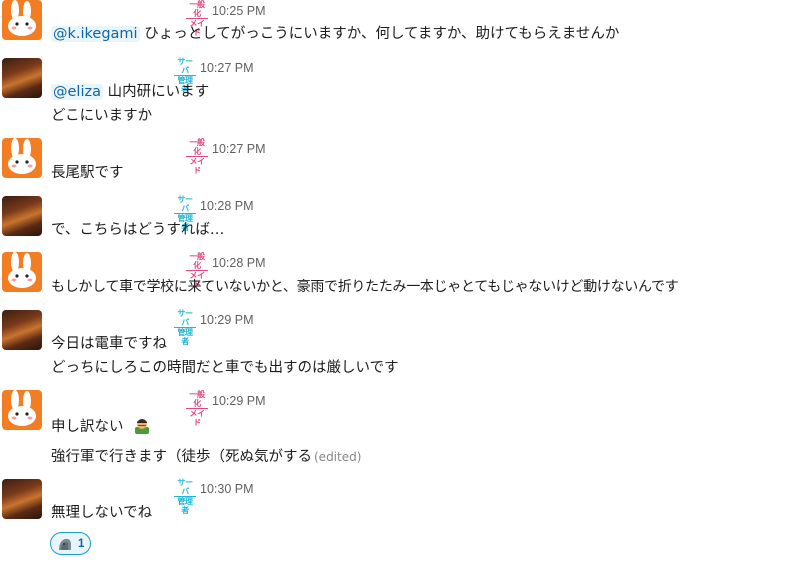 This screenshot has width=792, height=565. I want to click on reaction-pill: 1, so click(71, 543).